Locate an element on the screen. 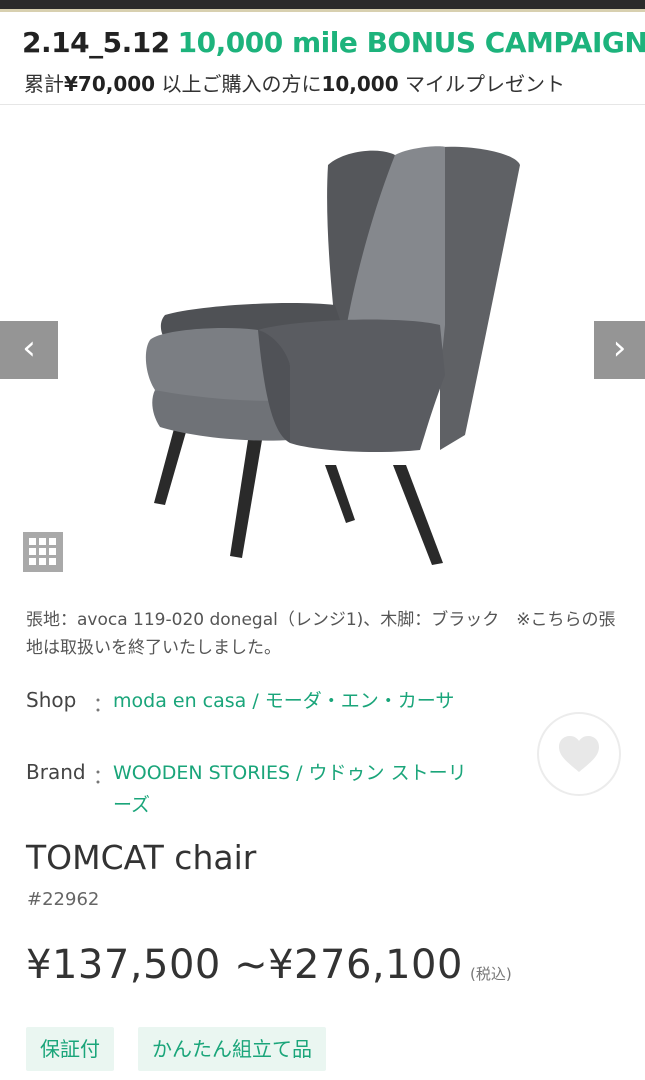 The image size is (645, 1080). campaign-sub-pre: 累計 is located at coordinates (44, 84).